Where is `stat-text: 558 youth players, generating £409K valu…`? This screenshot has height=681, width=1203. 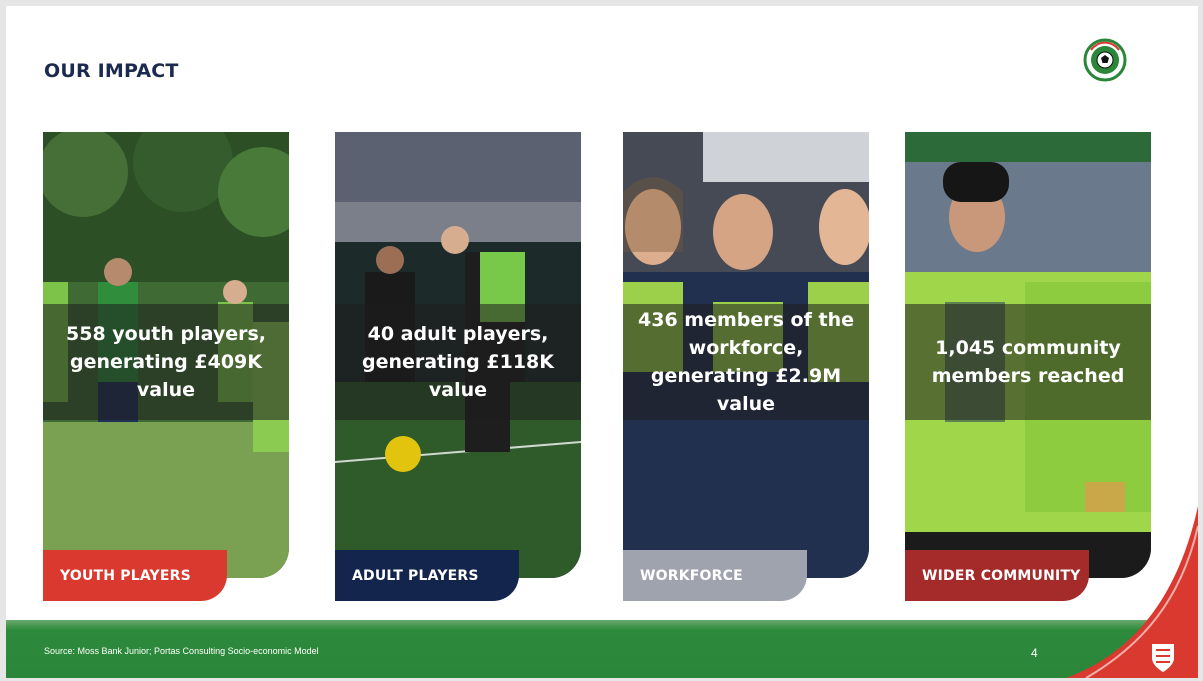 stat-text: 558 youth players, generating £409K valu… is located at coordinates (166, 362).